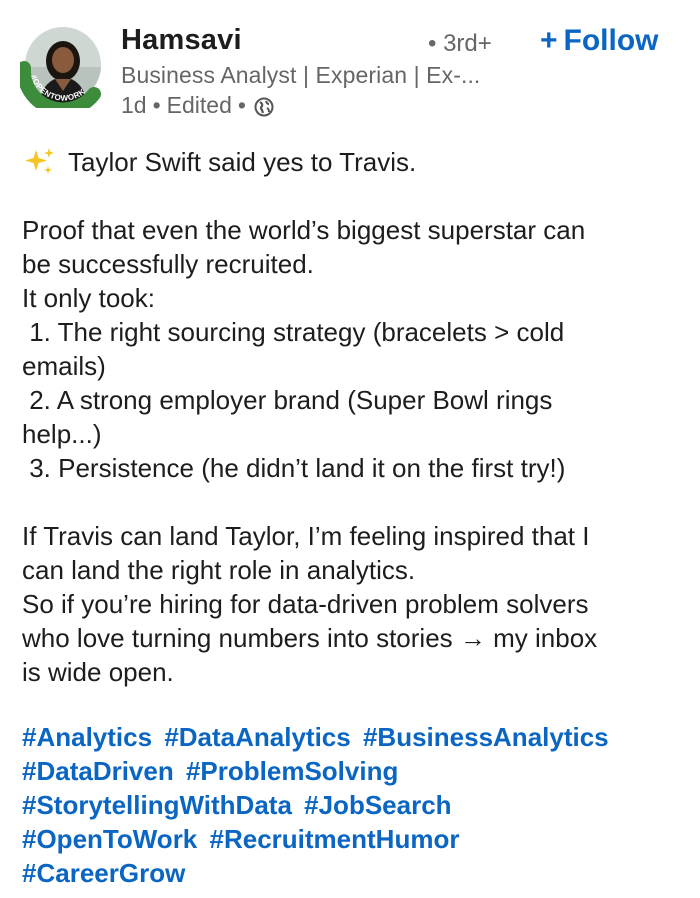  I want to click on post-text: Taylor Swift said yes to Travis., so click(242, 162).